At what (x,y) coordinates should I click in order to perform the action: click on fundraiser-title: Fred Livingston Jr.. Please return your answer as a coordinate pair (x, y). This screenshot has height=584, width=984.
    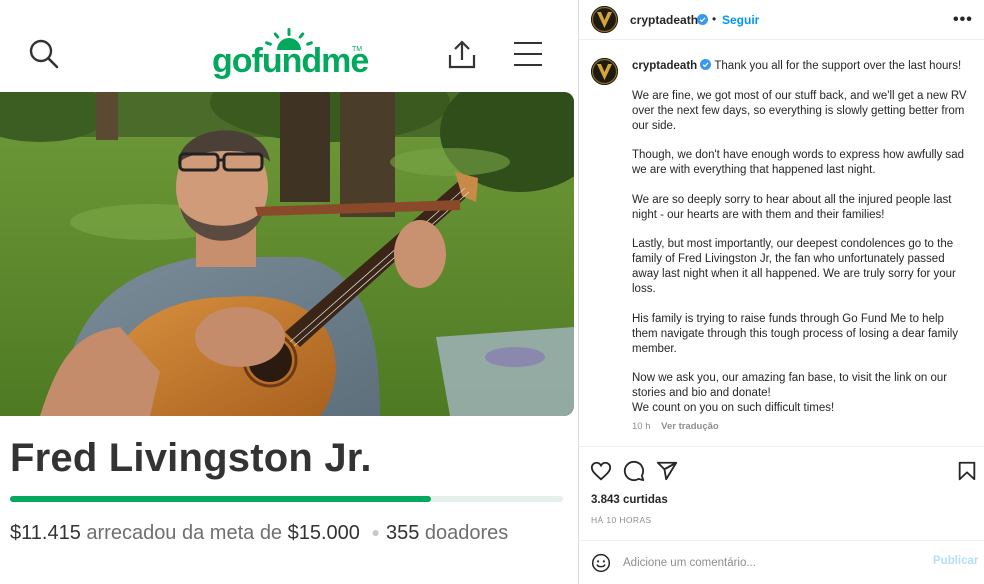
    Looking at the image, I should click on (191, 458).